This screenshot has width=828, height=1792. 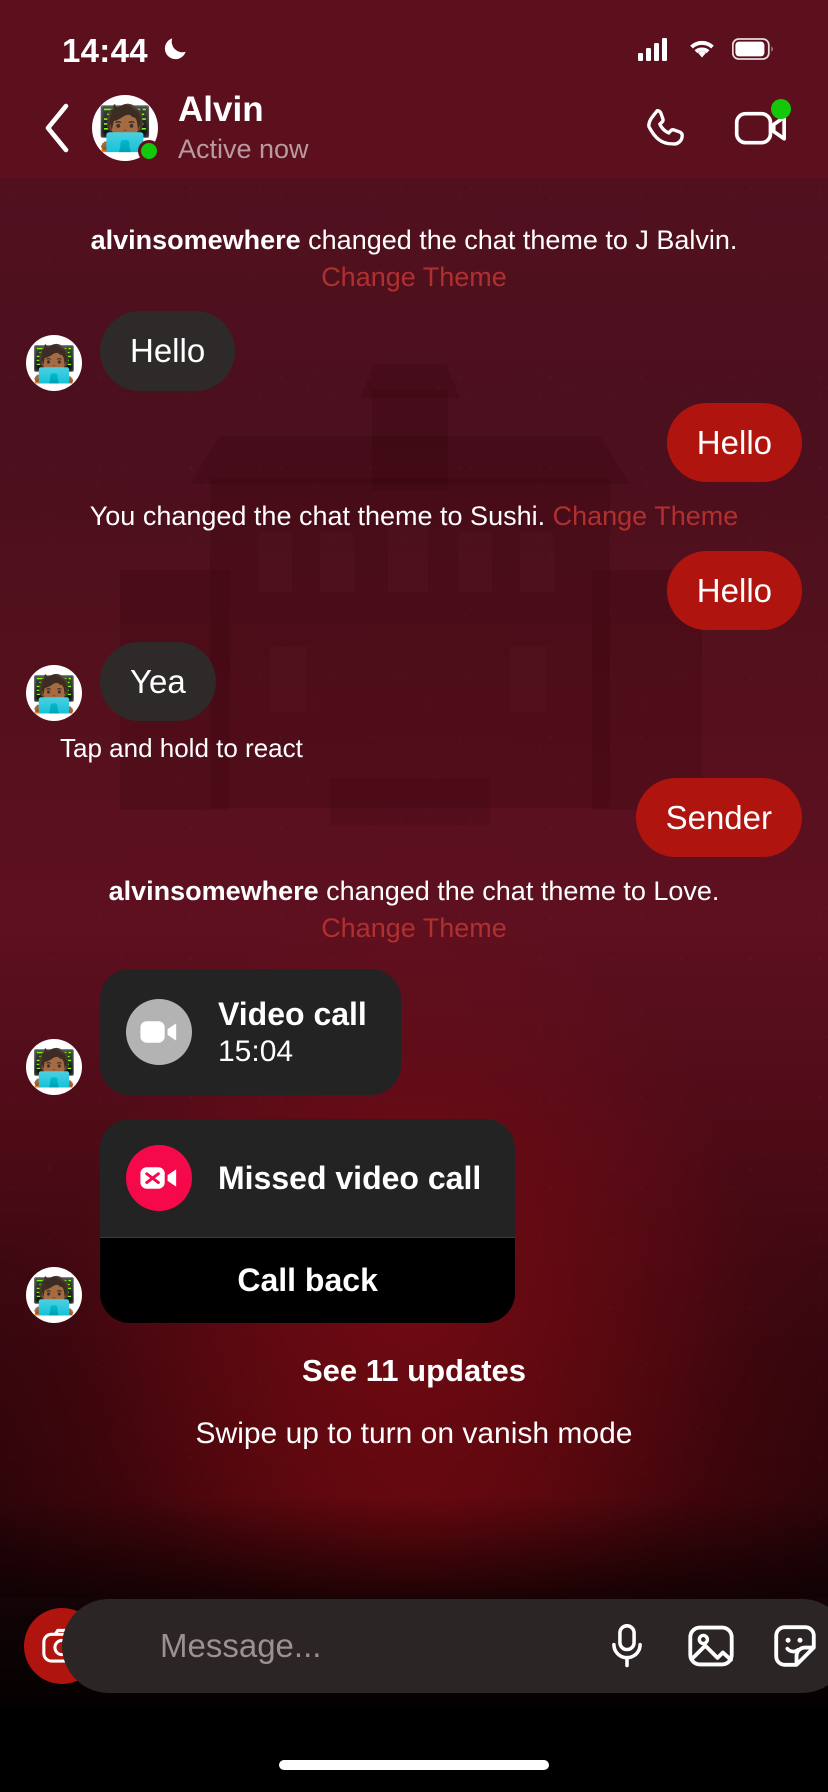 I want to click on vanish-mode-hint: Swipe up to turn on vanish mode, so click(x=414, y=1434).